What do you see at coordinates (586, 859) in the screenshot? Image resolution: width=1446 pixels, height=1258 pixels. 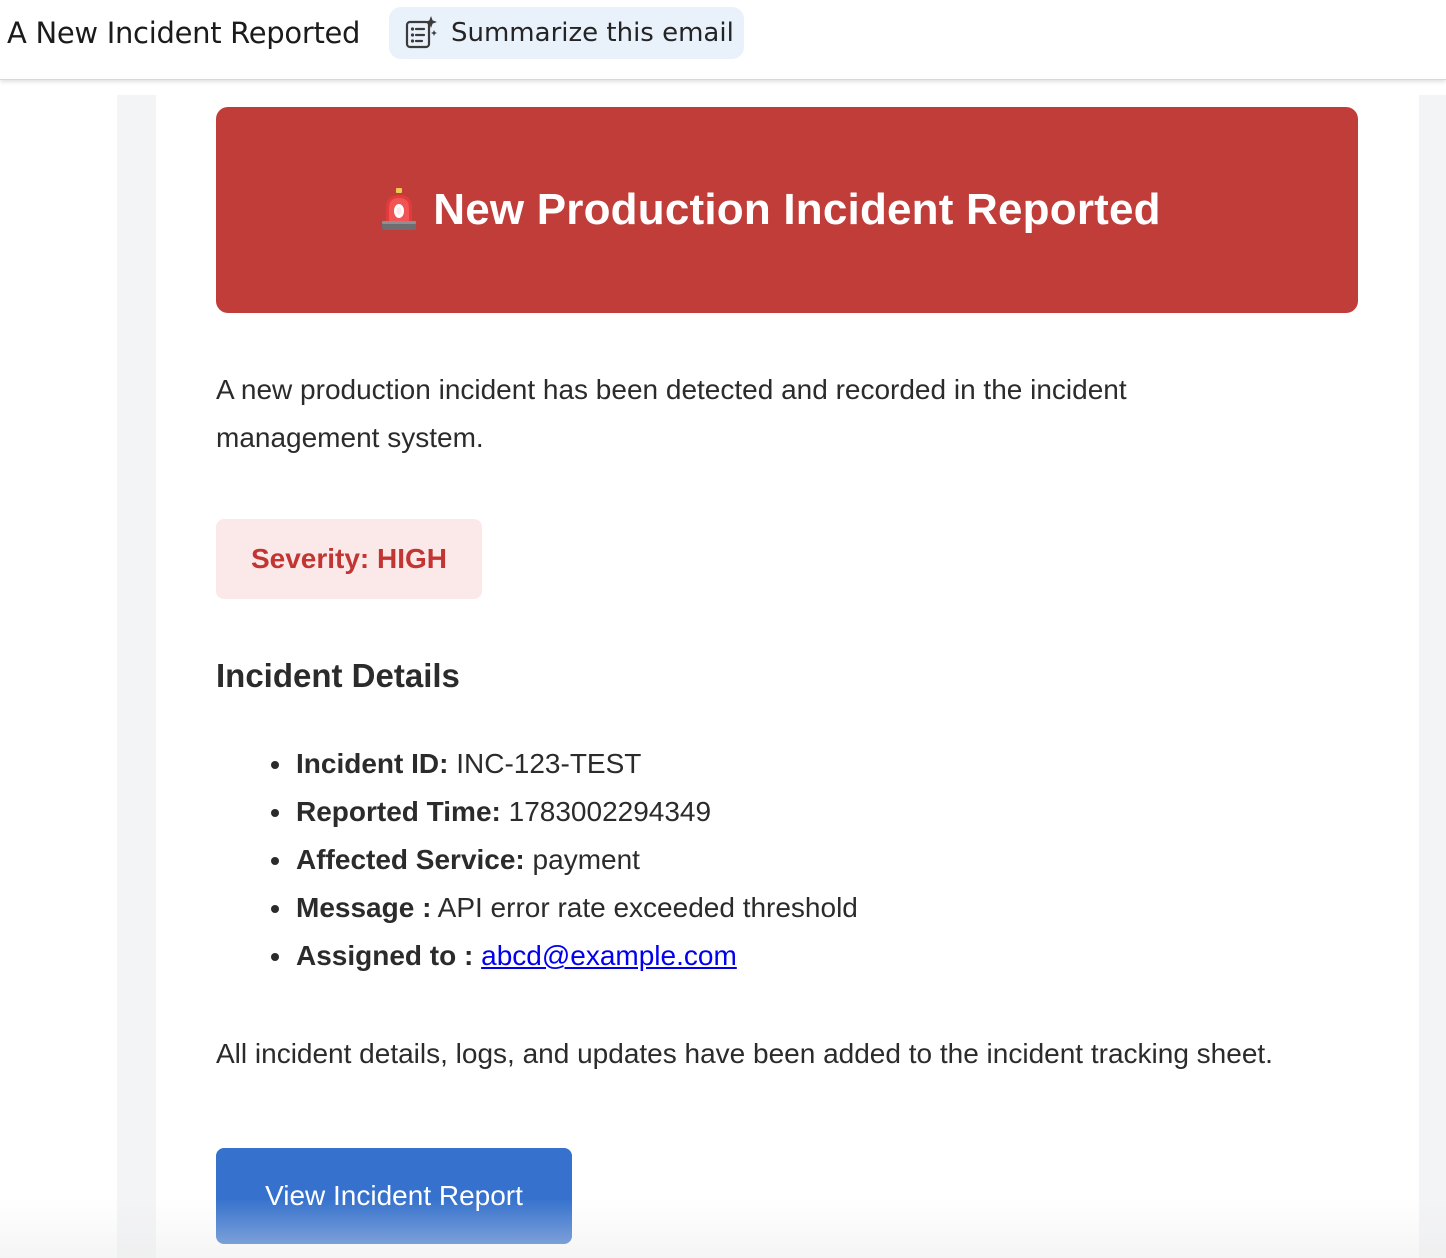 I see `detail-value: payment` at bounding box center [586, 859].